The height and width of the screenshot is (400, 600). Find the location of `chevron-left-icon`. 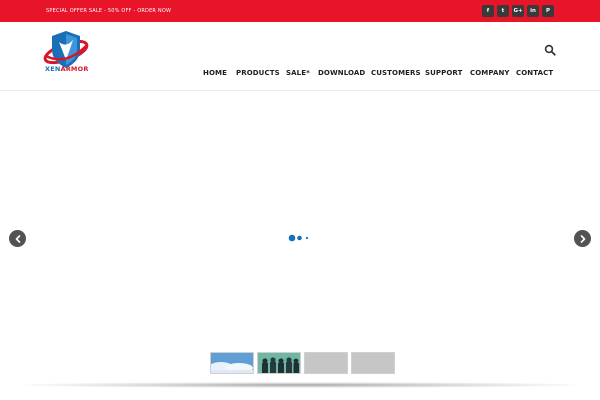

chevron-left-icon is located at coordinates (17, 238).